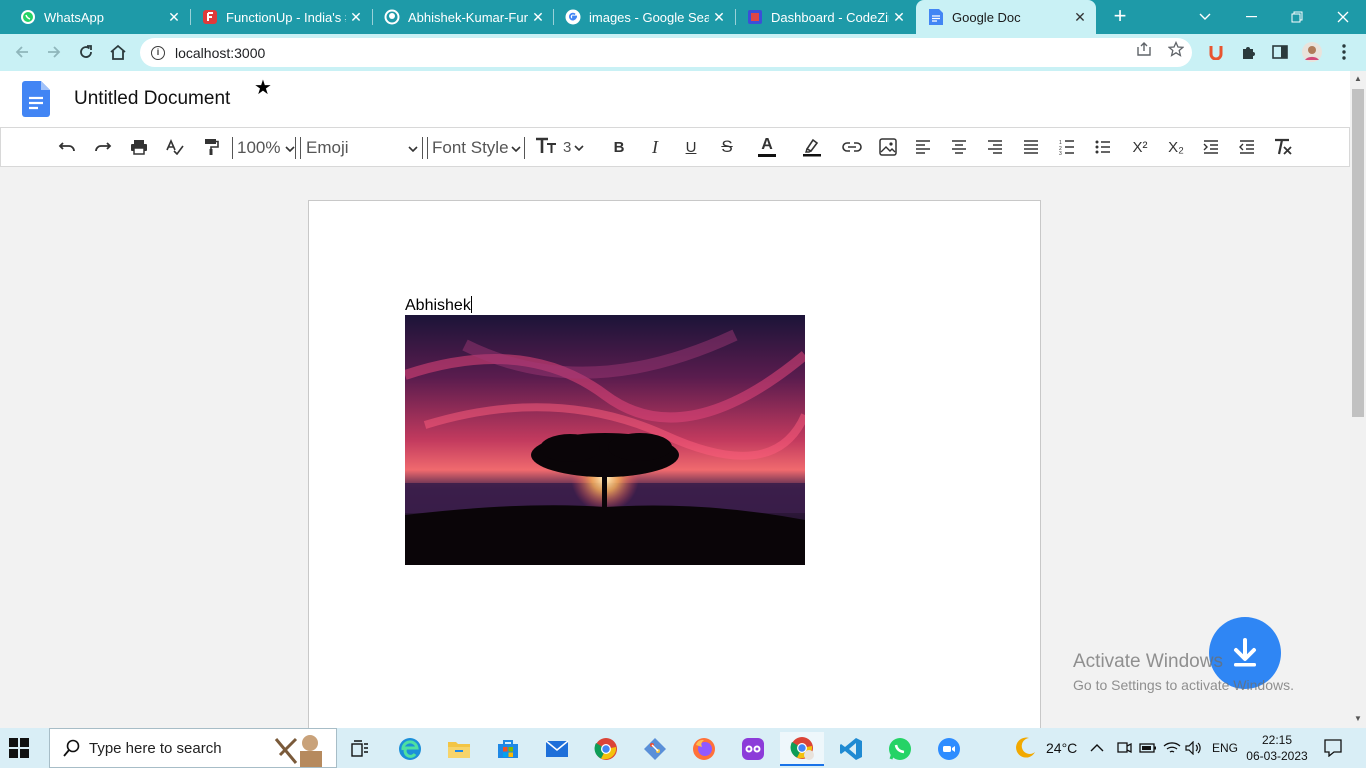  I want to click on underline-button: U, so click(691, 147).